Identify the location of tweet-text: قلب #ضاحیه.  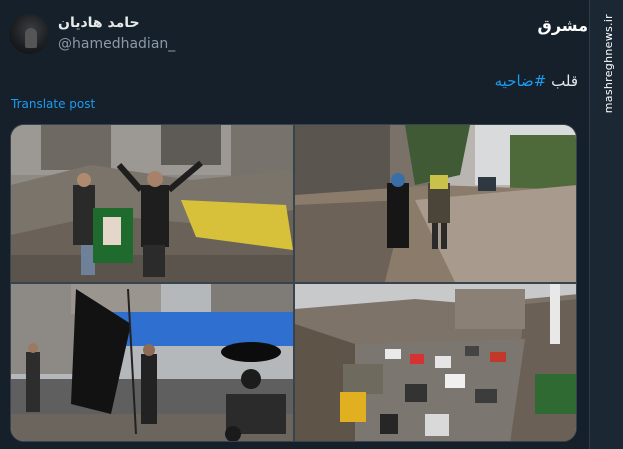
(536, 81).